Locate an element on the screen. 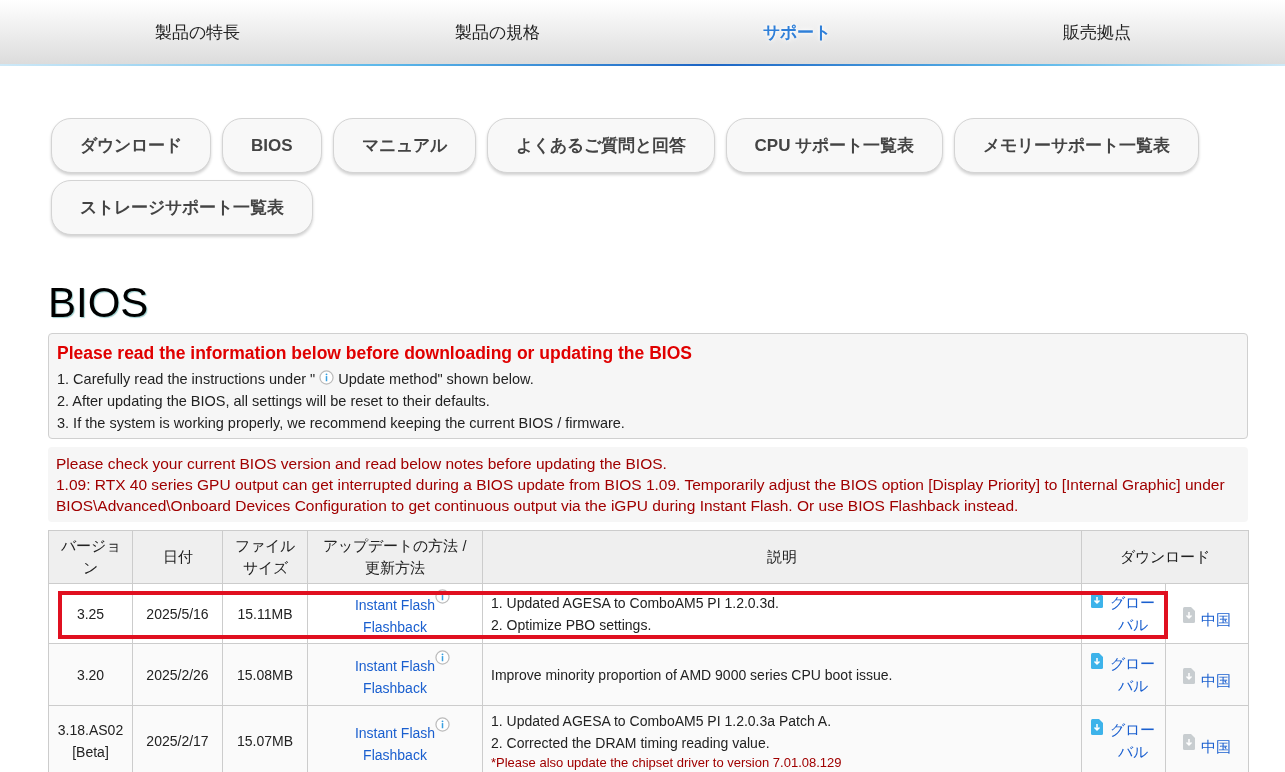  nav-tab: 販売拠点 is located at coordinates (1097, 32).